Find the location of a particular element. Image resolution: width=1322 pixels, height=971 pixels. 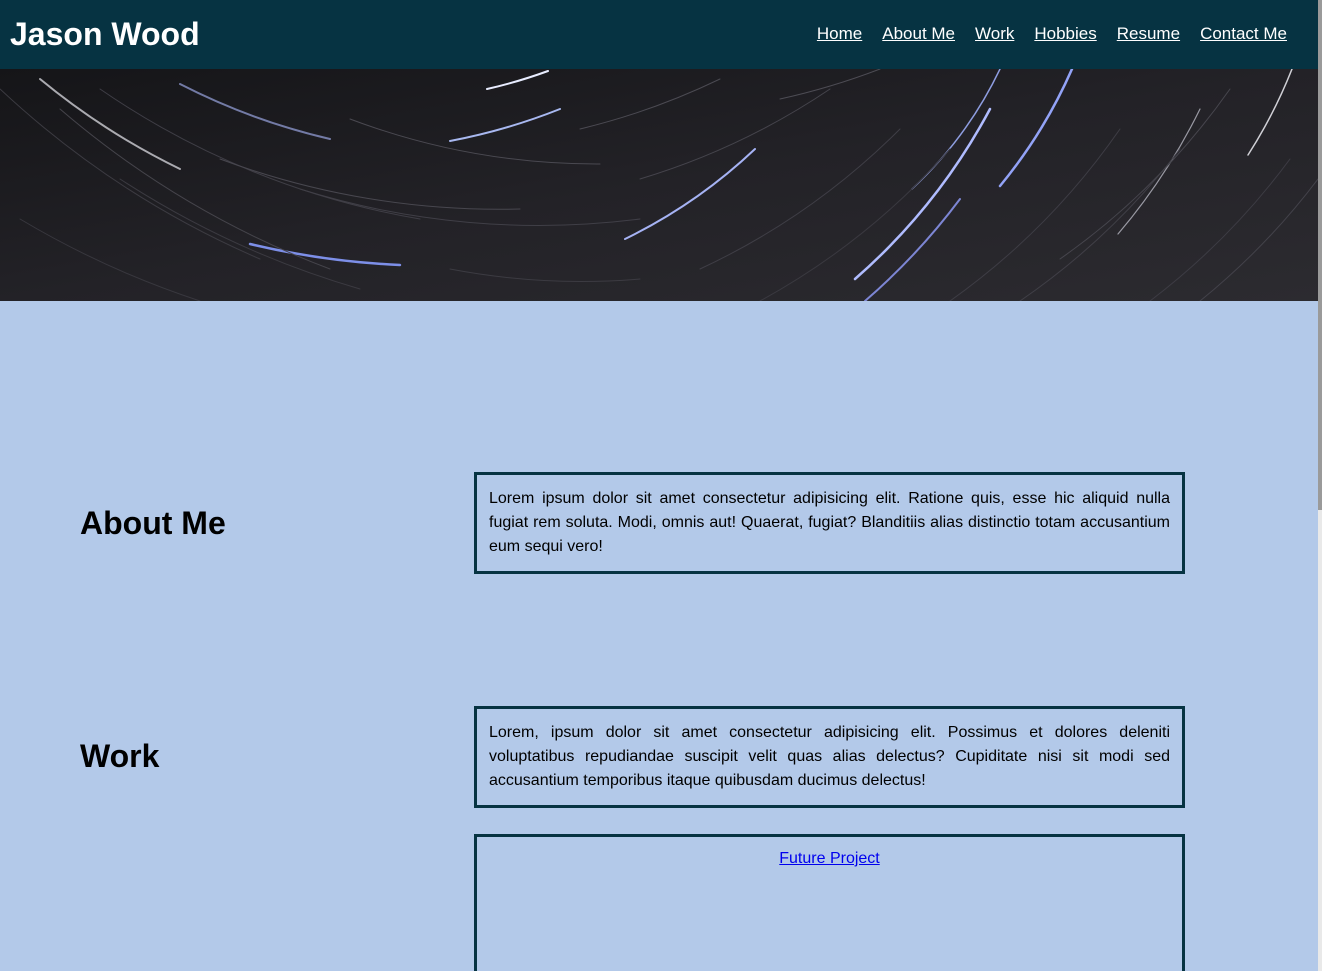

scrollbar-thumb is located at coordinates (1320, 255).